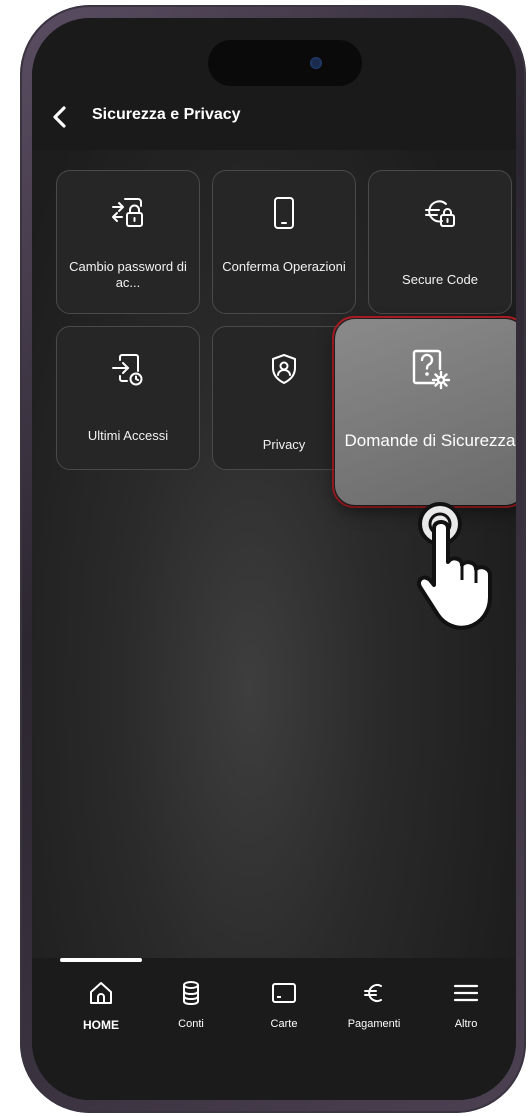 The width and height of the screenshot is (530, 1116). Describe the element at coordinates (373, 993) in the screenshot. I see `euro-icon` at that location.